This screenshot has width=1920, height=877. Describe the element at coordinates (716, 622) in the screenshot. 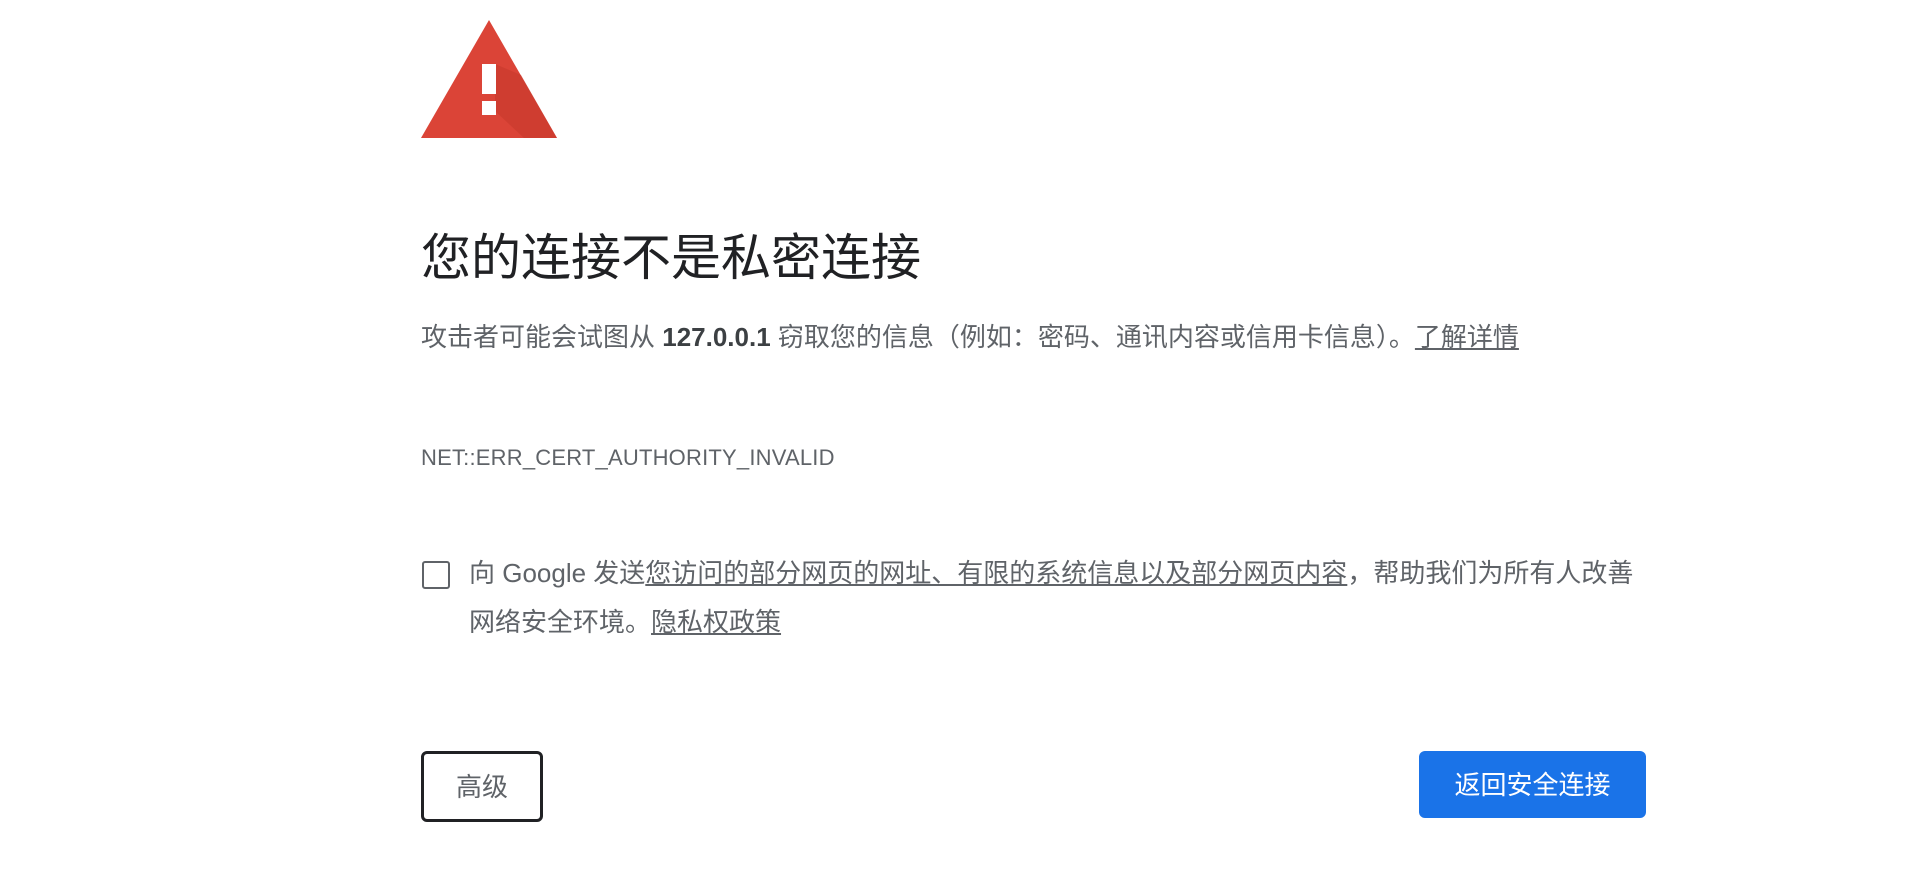

I see `privacy-policy-link: 隐私权政策` at that location.